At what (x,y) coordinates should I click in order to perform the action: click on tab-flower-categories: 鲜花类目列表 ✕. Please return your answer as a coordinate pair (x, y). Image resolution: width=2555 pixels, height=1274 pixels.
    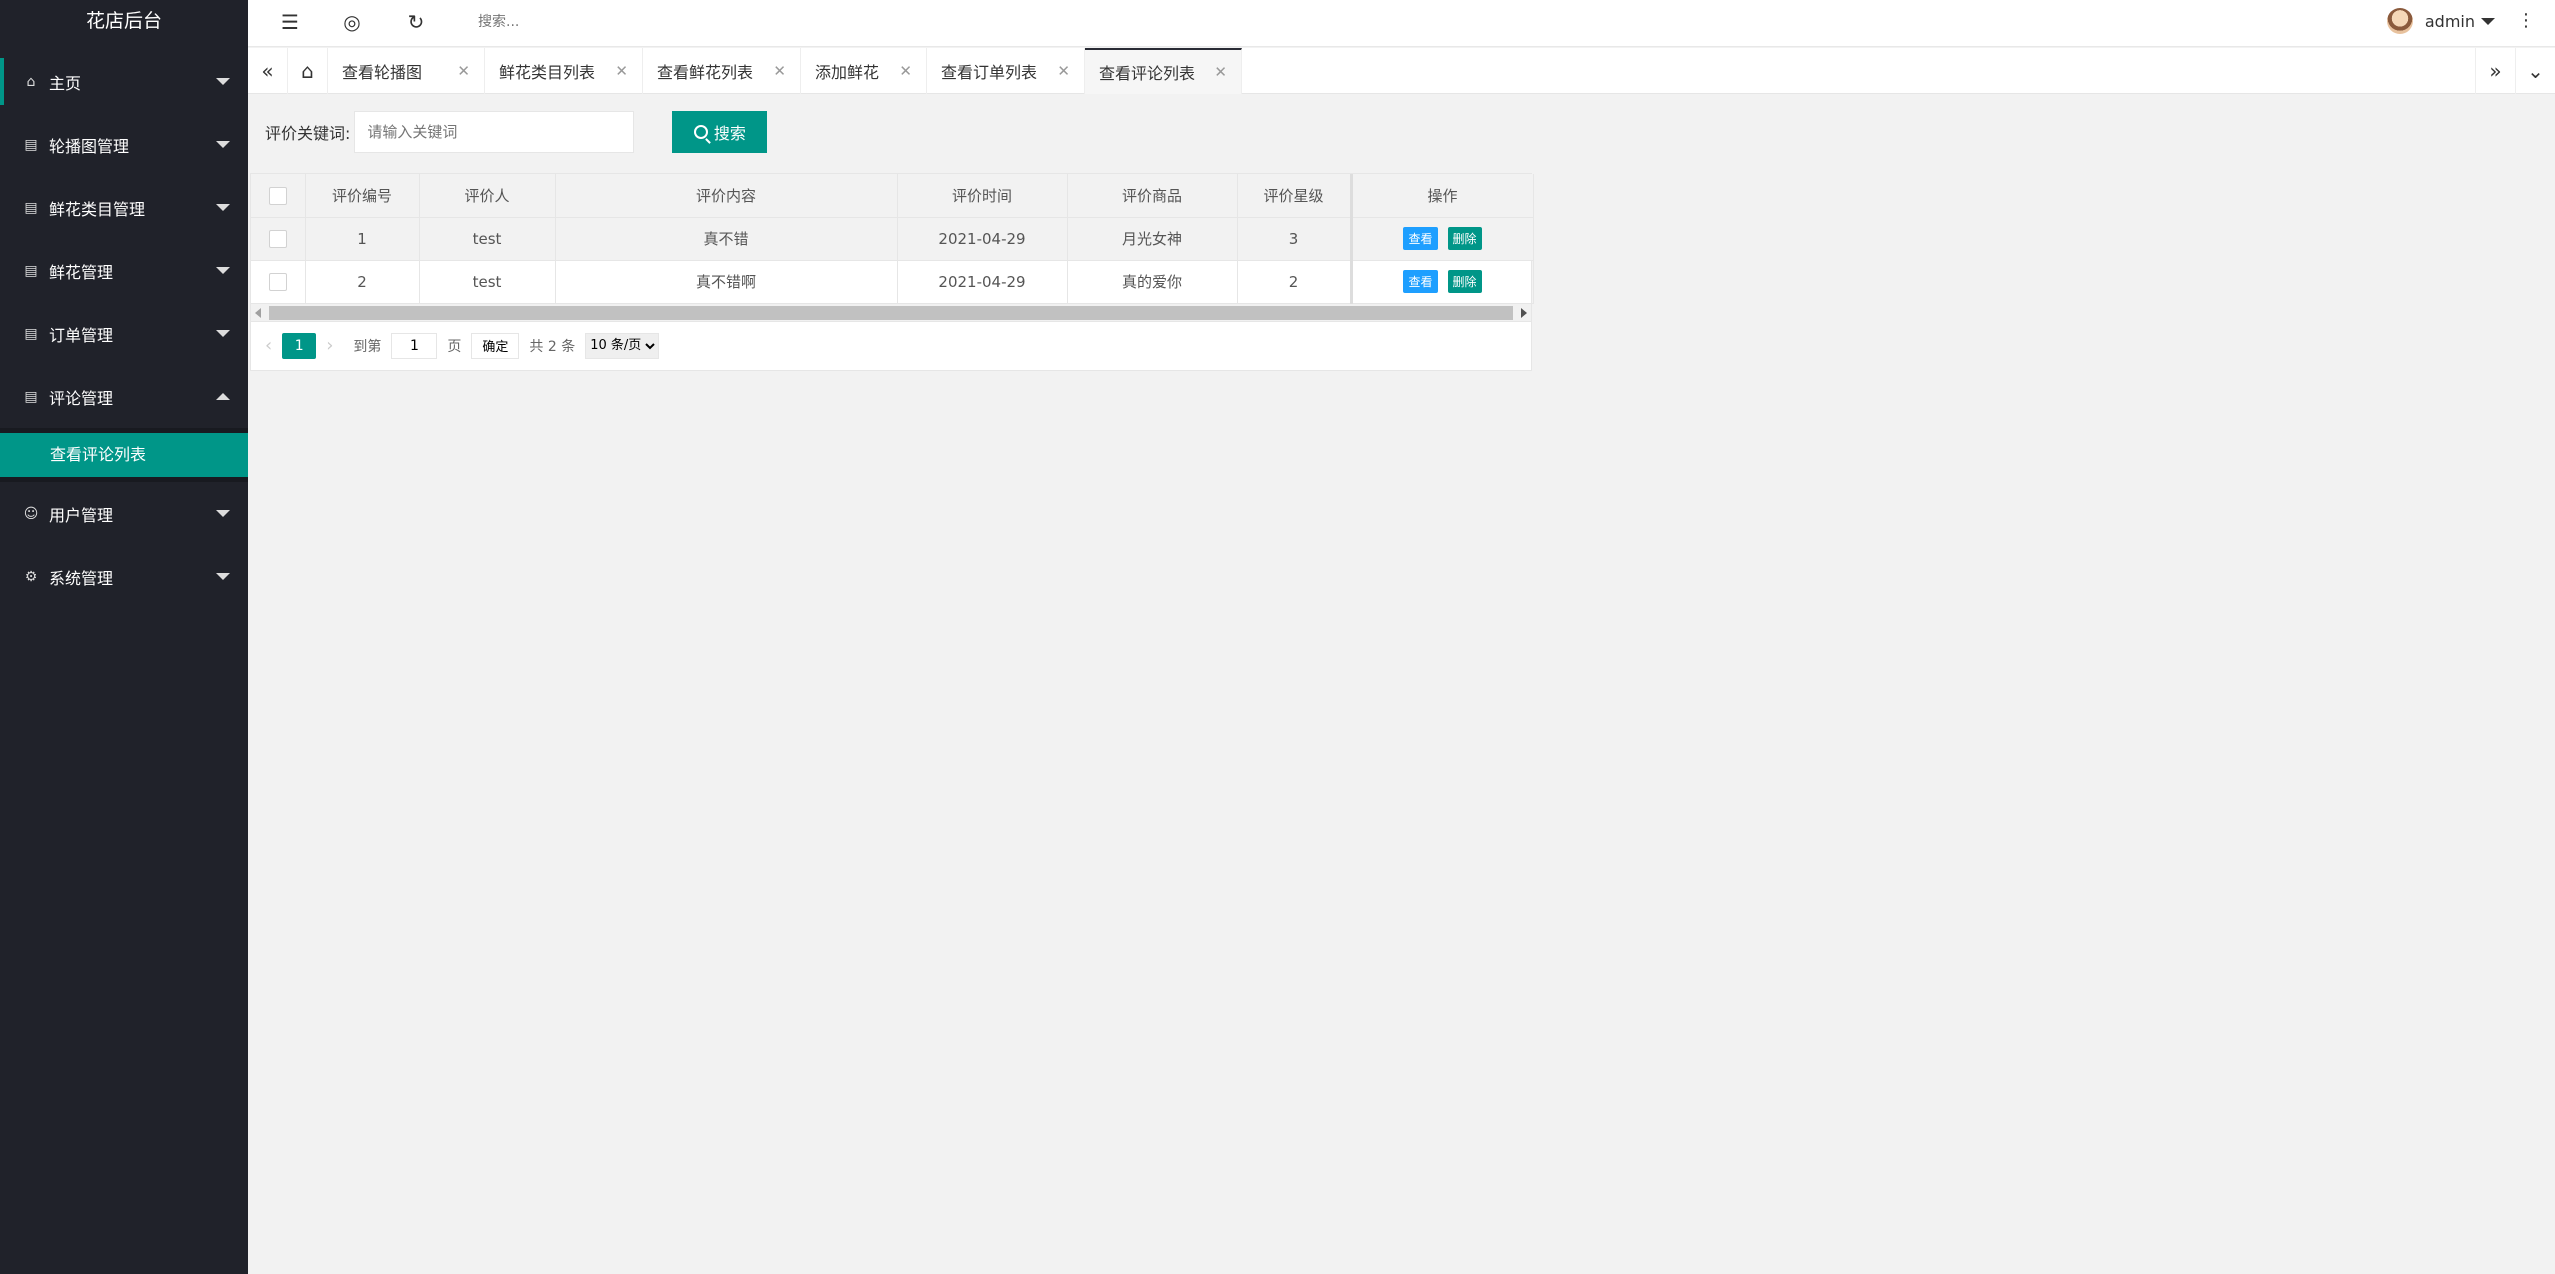
    Looking at the image, I should click on (564, 71).